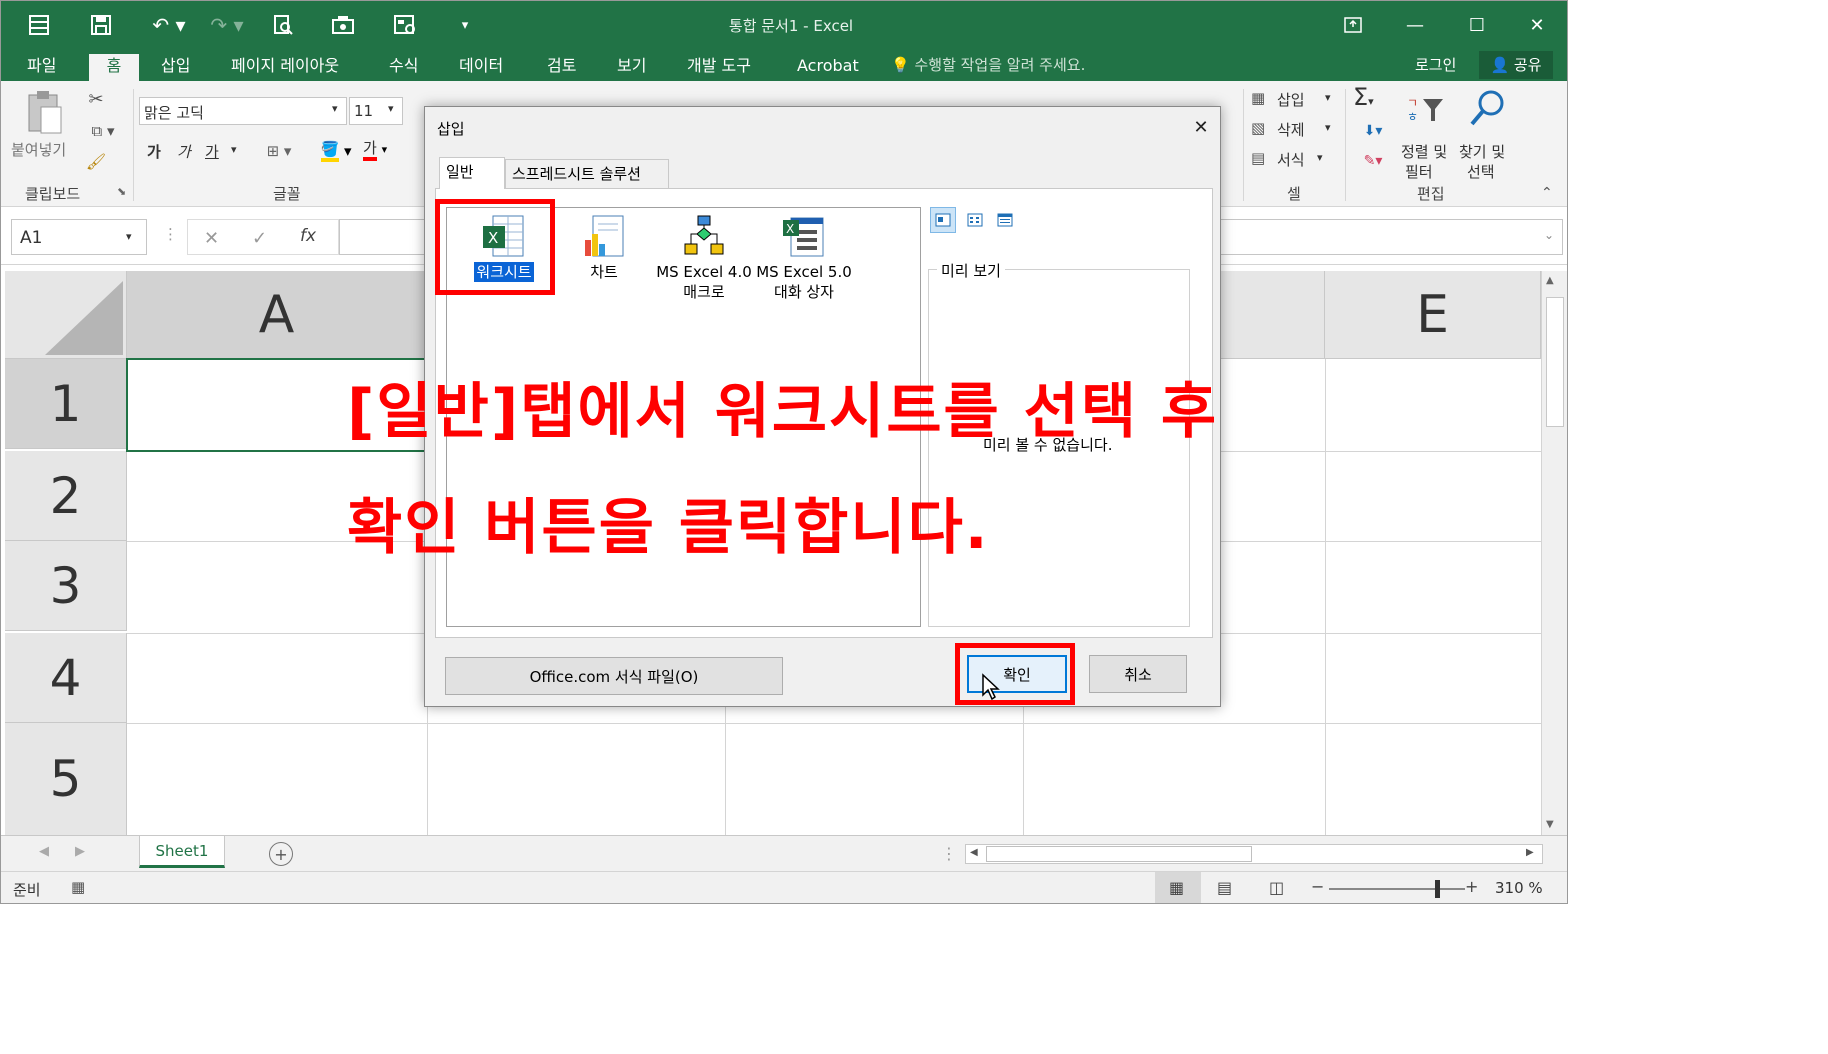 This screenshot has width=1828, height=1054. Describe the element at coordinates (66, 779) in the screenshot. I see `row-header-5: 5` at that location.